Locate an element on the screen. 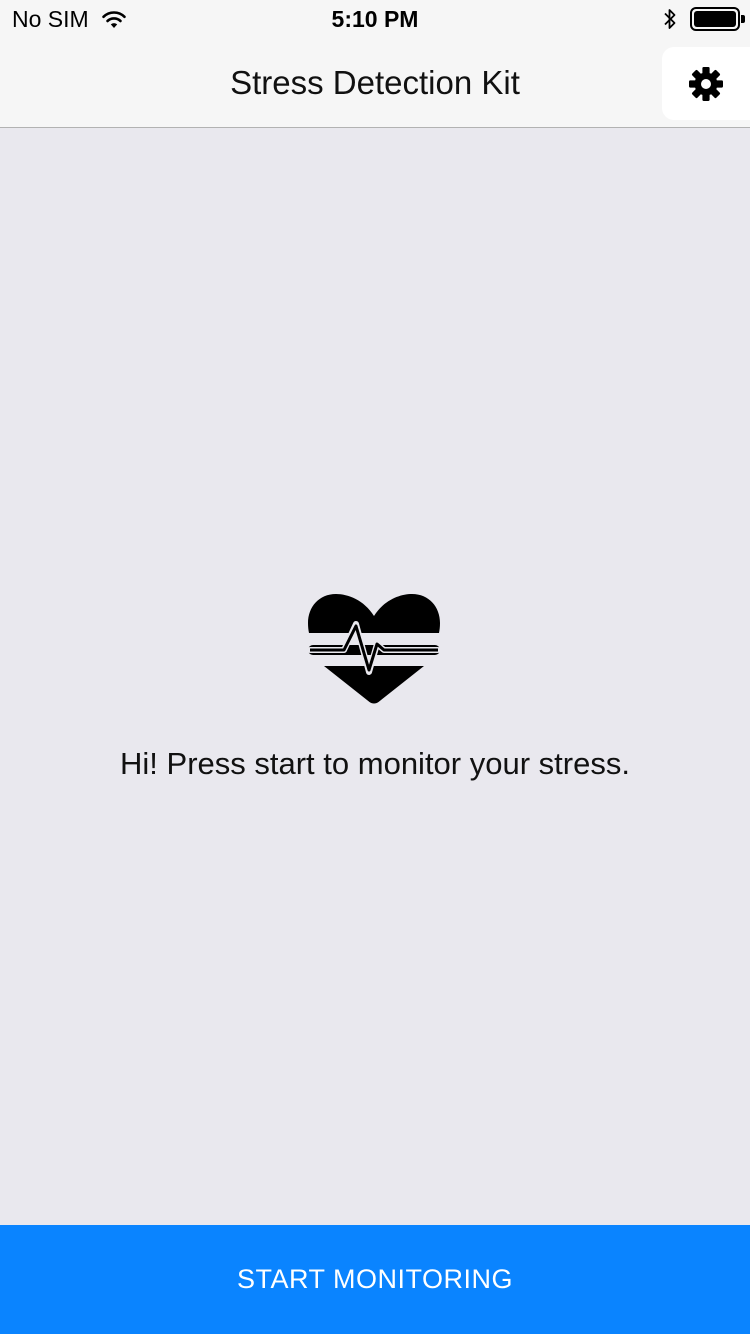  battery-level is located at coordinates (715, 19).